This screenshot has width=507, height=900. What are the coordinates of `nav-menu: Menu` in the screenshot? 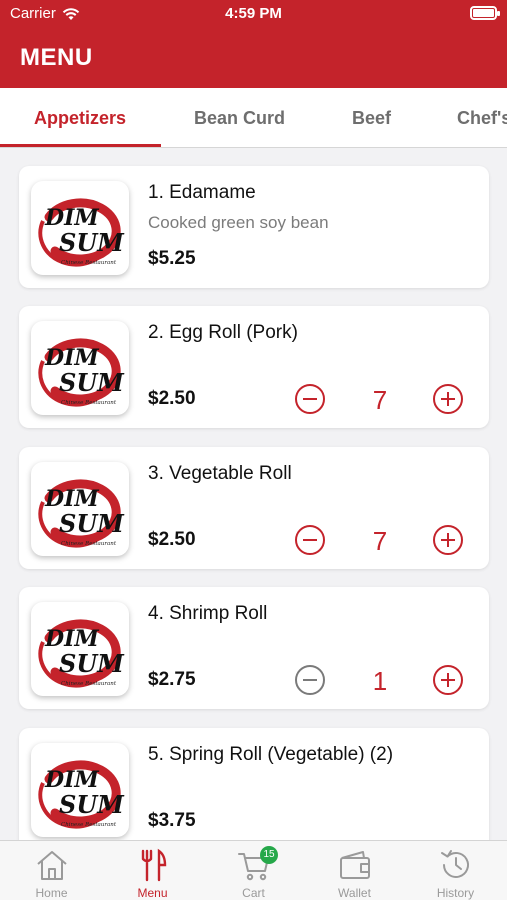 It's located at (152, 870).